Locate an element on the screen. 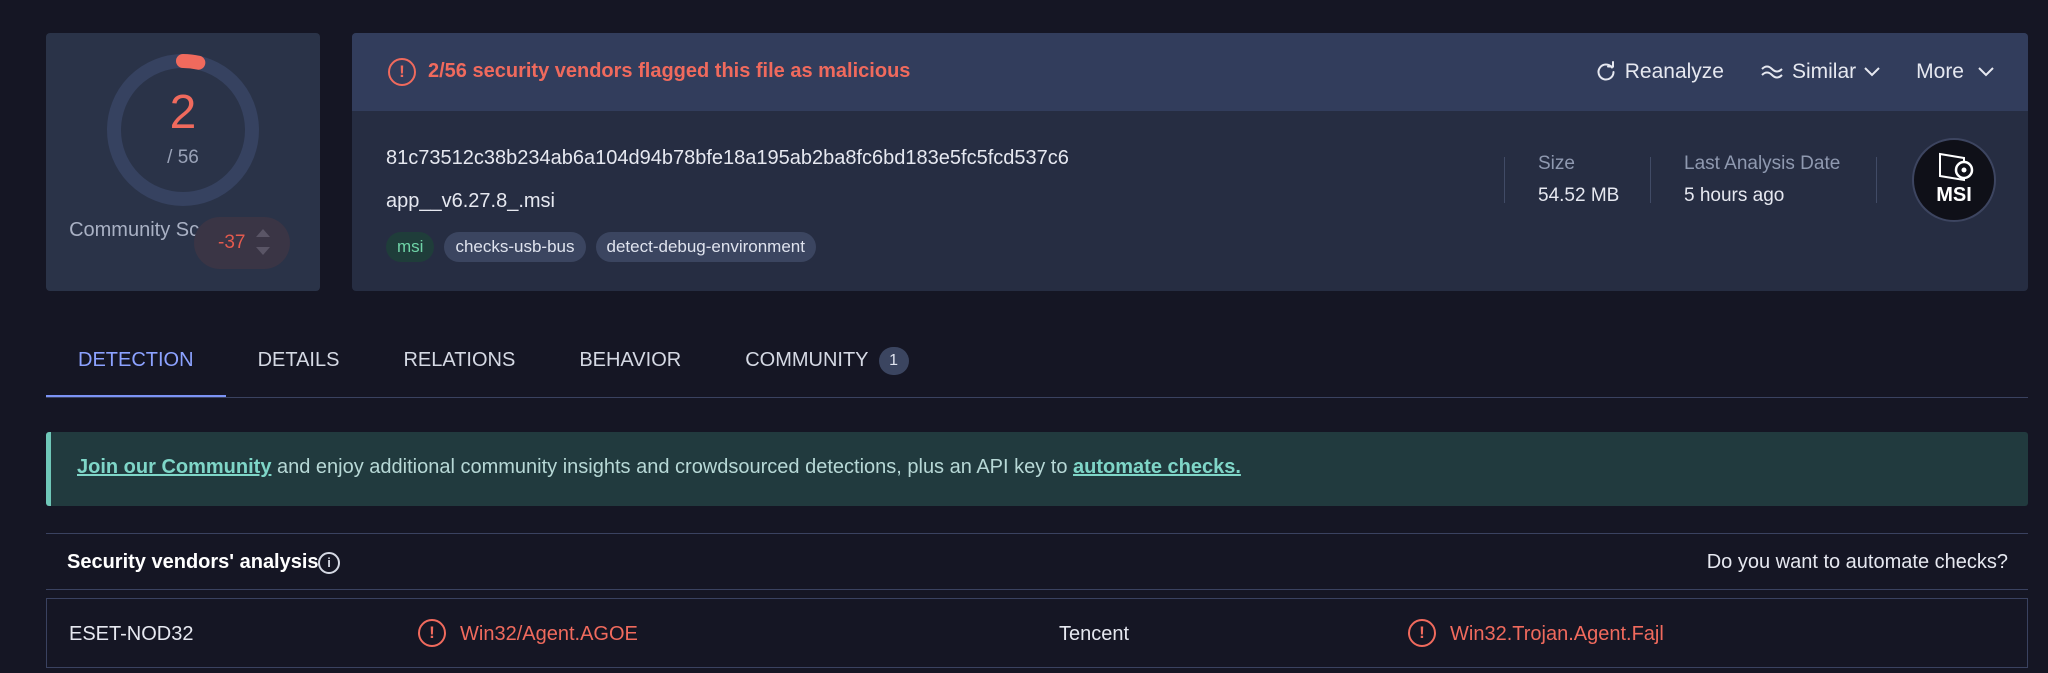 The height and width of the screenshot is (673, 2048). tag-detect-debug-environment: detect-debug-environment is located at coordinates (705, 247).